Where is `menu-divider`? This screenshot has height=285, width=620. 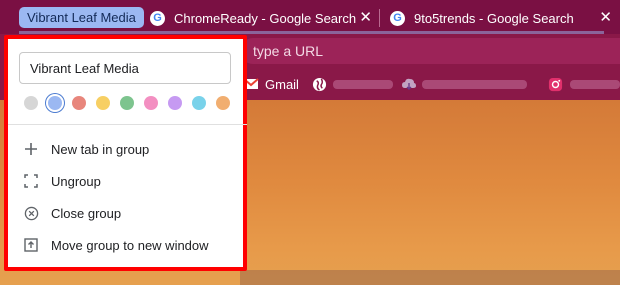
menu-divider is located at coordinates (127, 124).